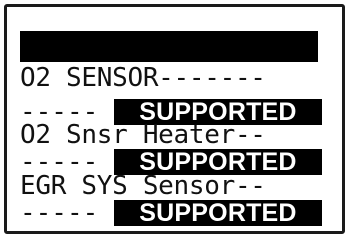 This screenshot has width=353, height=240. Describe the element at coordinates (218, 213) in the screenshot. I see `status-badge: SUPPORTED` at that location.